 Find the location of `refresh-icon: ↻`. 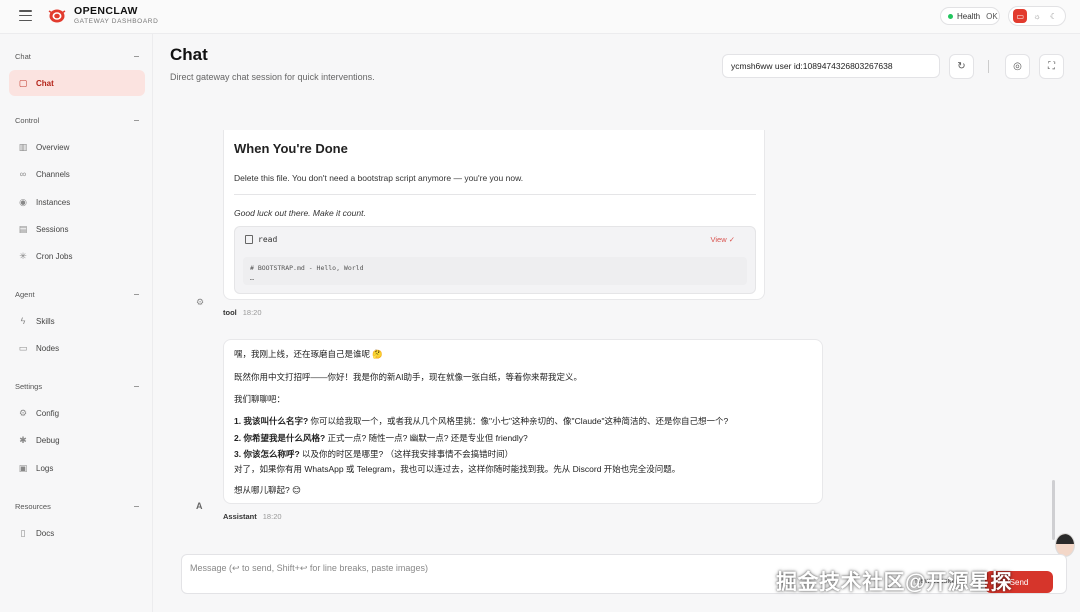

refresh-icon: ↻ is located at coordinates (961, 66).